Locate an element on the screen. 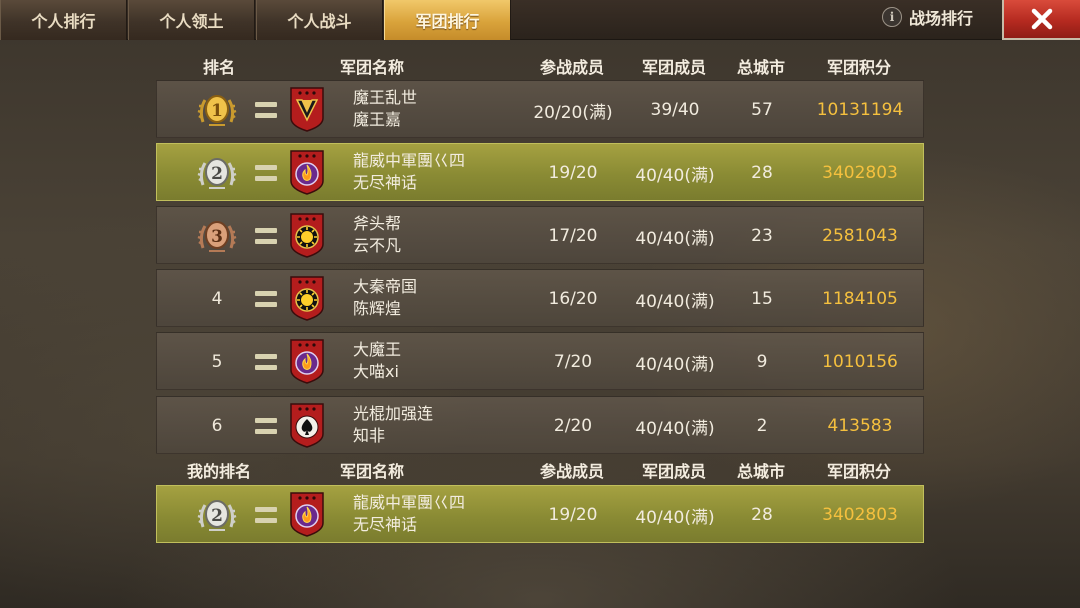 Image resolution: width=1080 pixels, height=608 pixels. bronze-medal-icon: 3 is located at coordinates (217, 236).